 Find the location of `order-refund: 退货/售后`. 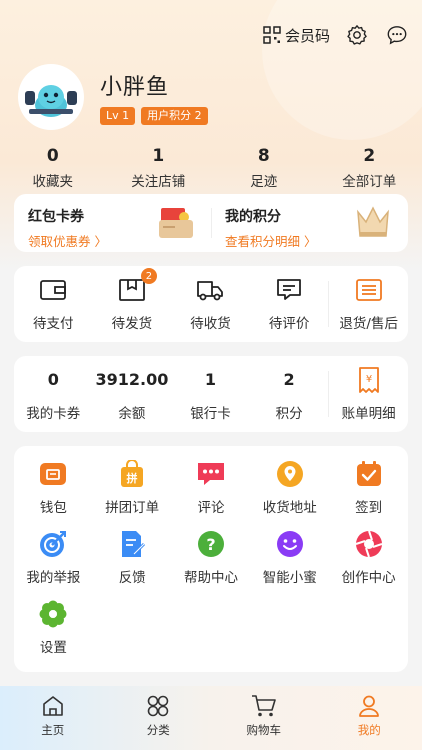

order-refund: 退货/售后 is located at coordinates (368, 304).